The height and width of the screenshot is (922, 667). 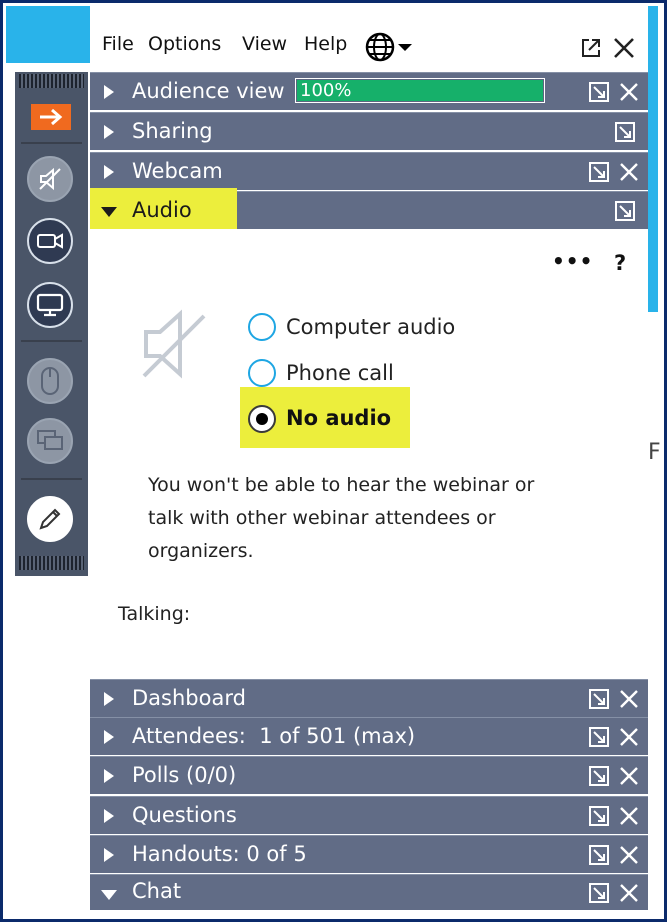 What do you see at coordinates (118, 44) in the screenshot?
I see `menu-file: File` at bounding box center [118, 44].